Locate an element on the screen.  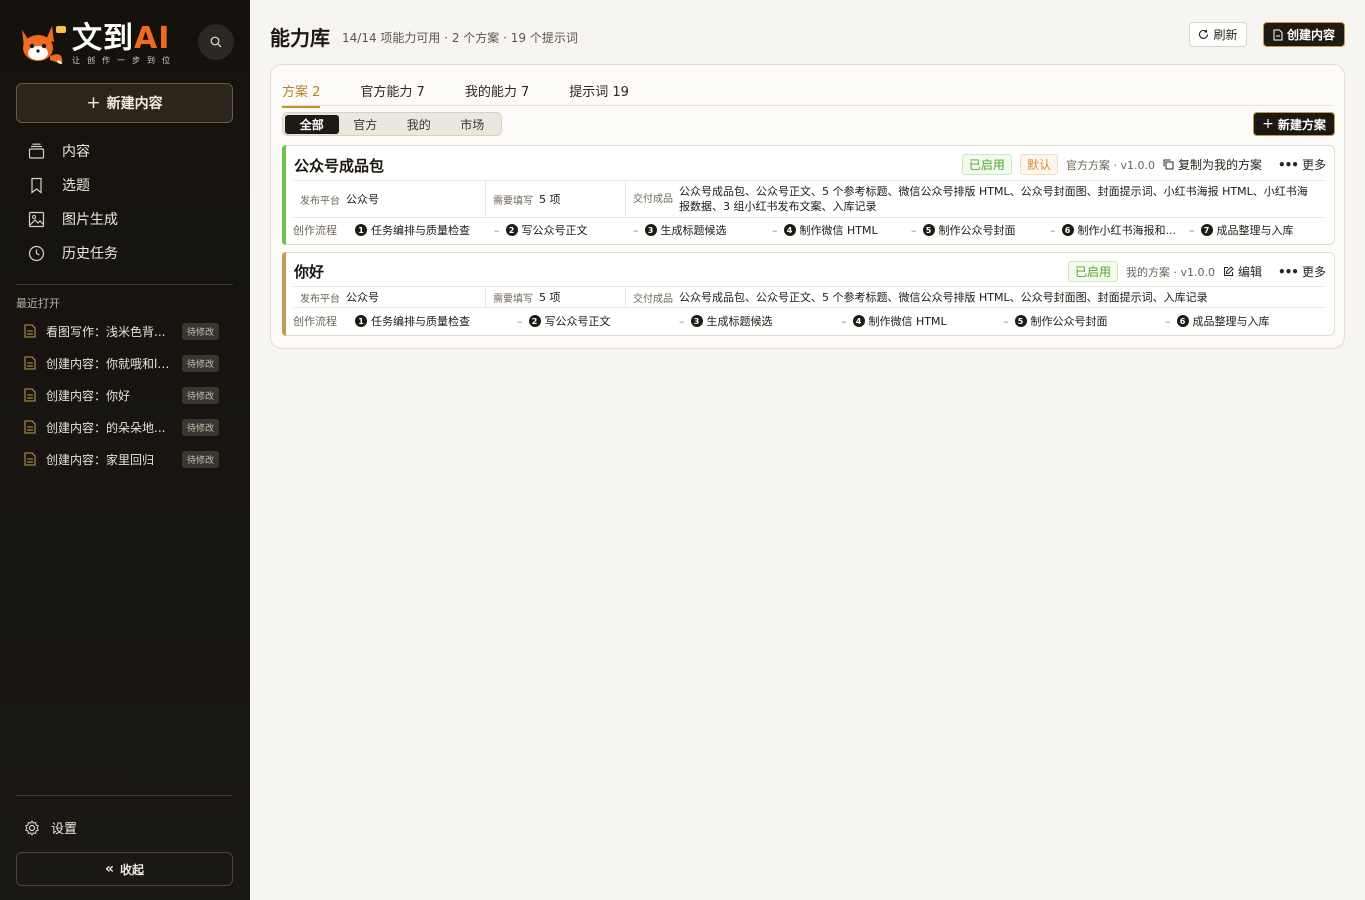
required-label: 需要填写 is located at coordinates (513, 299).